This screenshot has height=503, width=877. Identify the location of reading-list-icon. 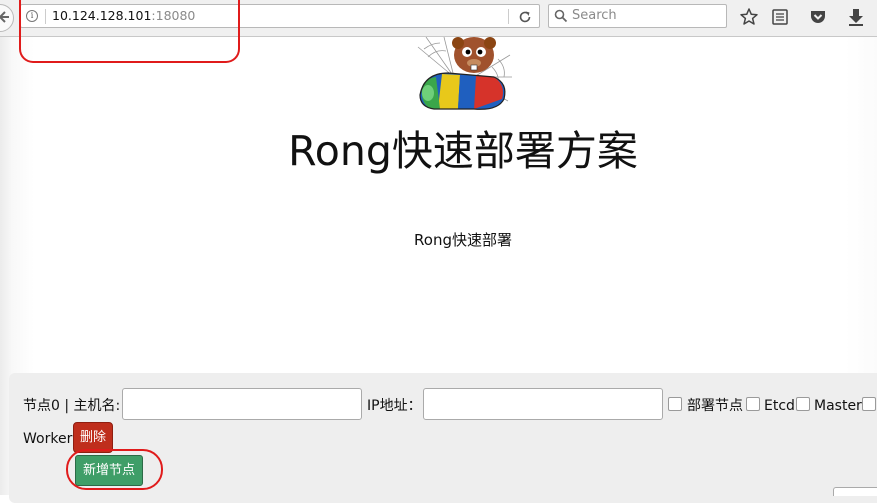
(780, 17).